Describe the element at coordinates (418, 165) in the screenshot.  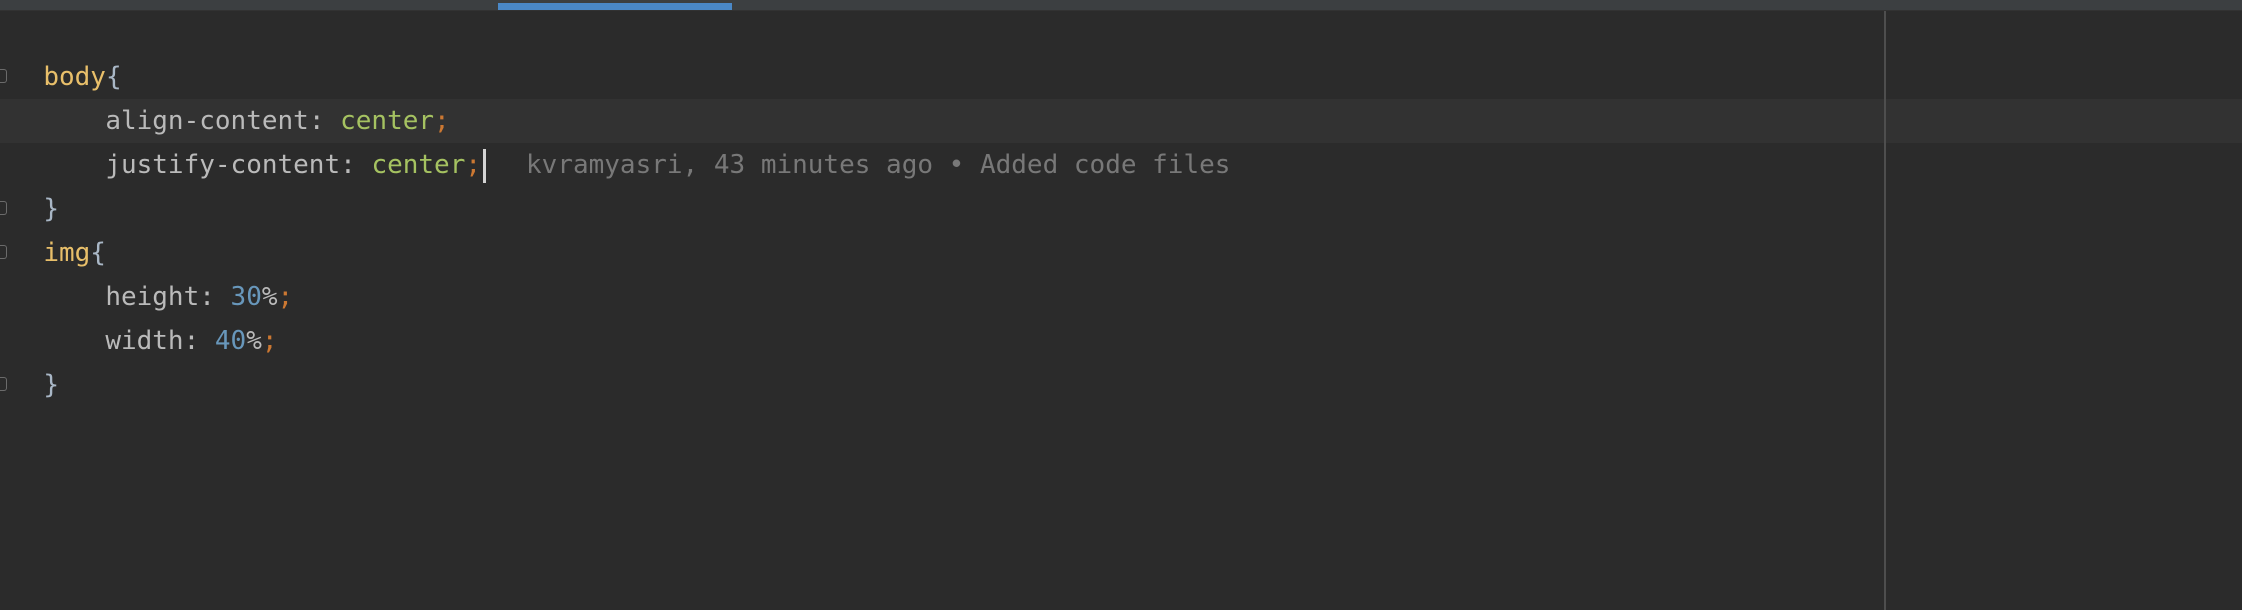
I see `css-value: center` at that location.